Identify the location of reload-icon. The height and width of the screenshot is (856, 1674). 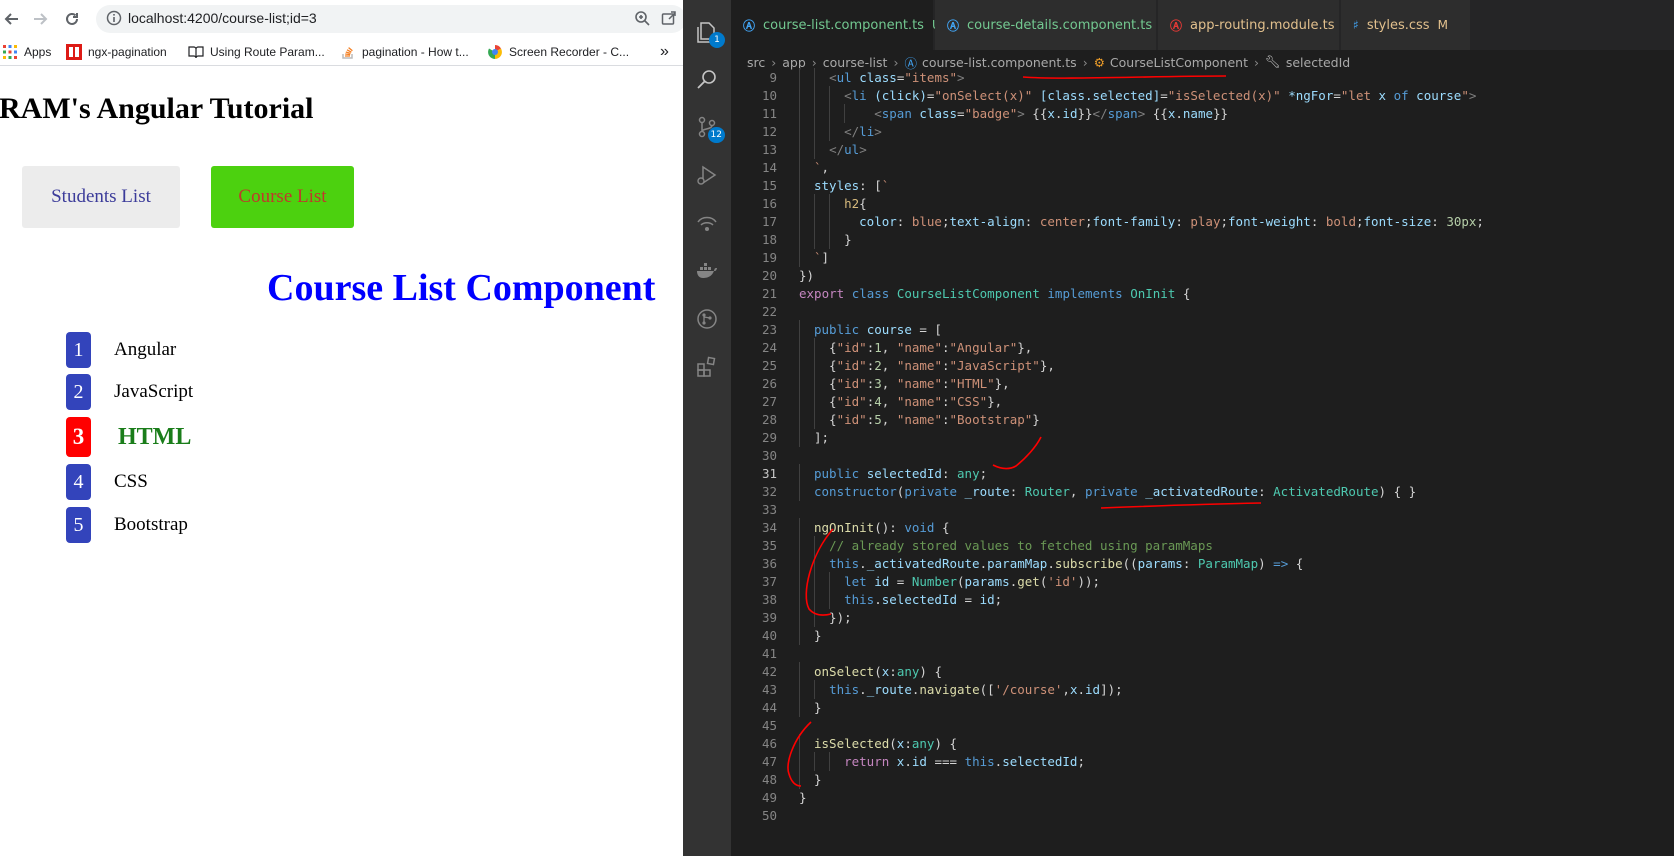
(72, 19).